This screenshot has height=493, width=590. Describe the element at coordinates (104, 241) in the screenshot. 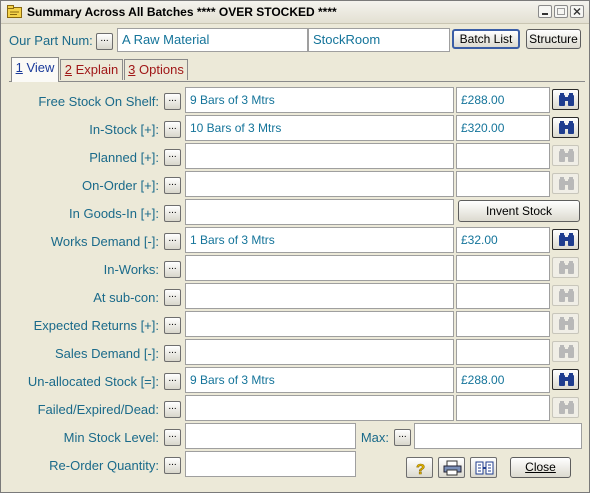

I see `row-label: Works Demand [-]:` at that location.